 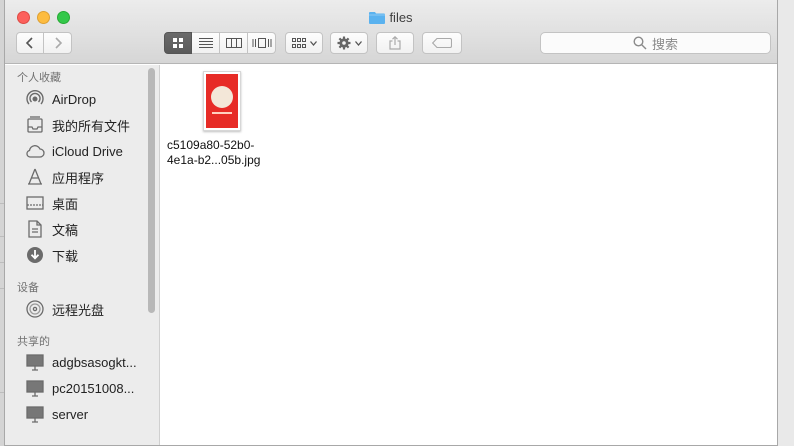 I want to click on search-placeholder: 搜索, so click(x=664, y=44).